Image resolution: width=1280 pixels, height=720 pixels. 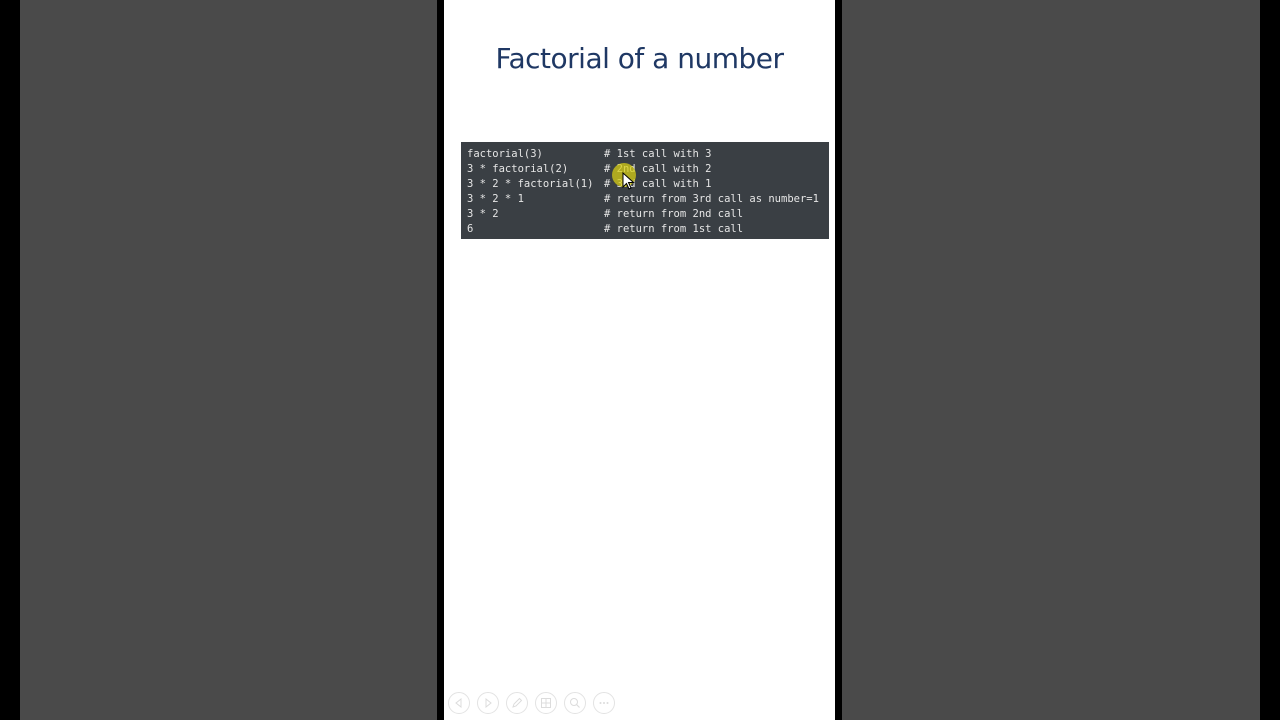 I want to click on code-comment: # return from 1st call, so click(x=674, y=229).